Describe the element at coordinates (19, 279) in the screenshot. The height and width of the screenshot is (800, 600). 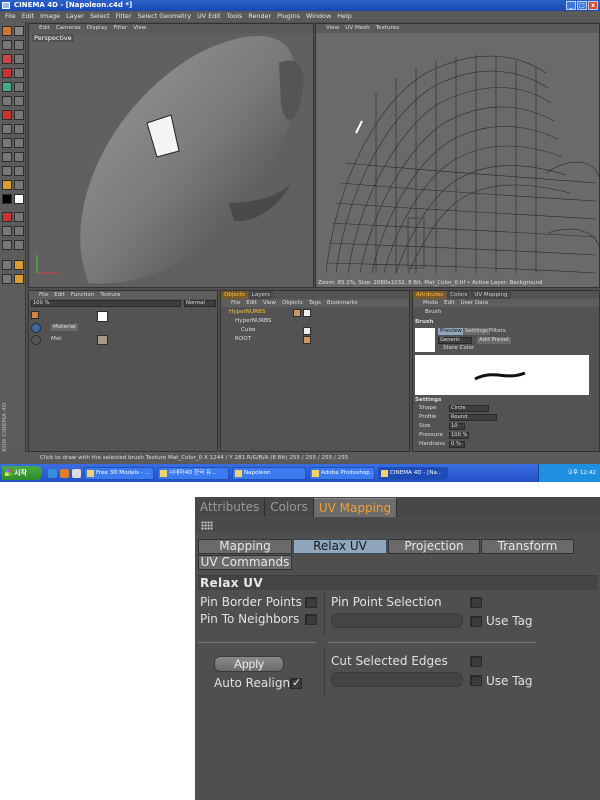
I see `deformer-object-icon` at that location.